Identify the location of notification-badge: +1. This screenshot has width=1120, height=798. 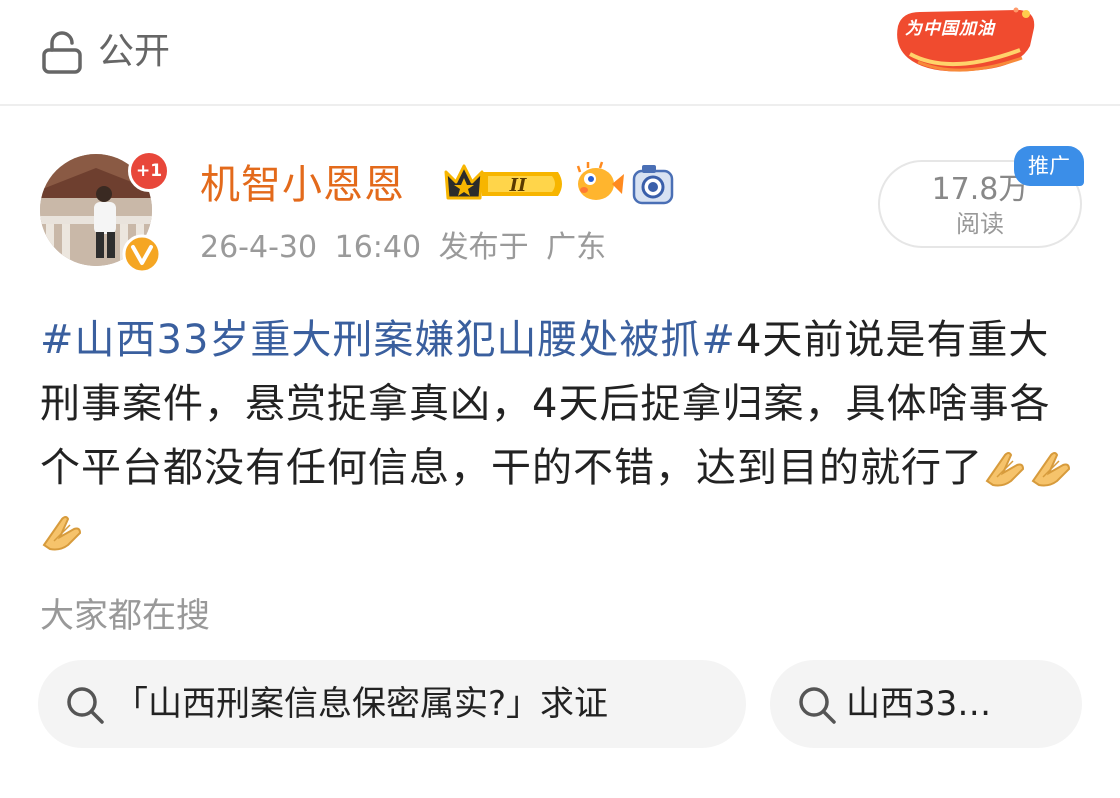
(149, 171).